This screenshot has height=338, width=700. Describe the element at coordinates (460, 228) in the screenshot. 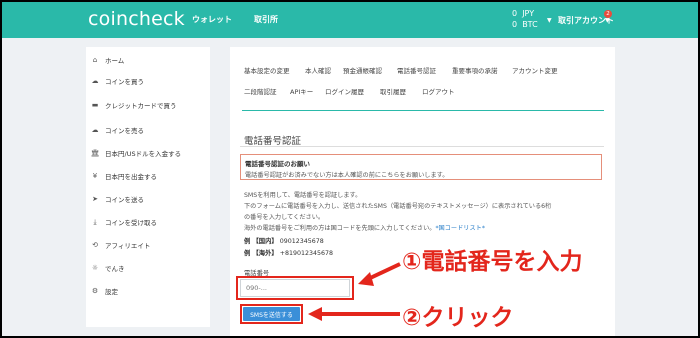

I see `country-code-link: *国コードリスト*` at that location.